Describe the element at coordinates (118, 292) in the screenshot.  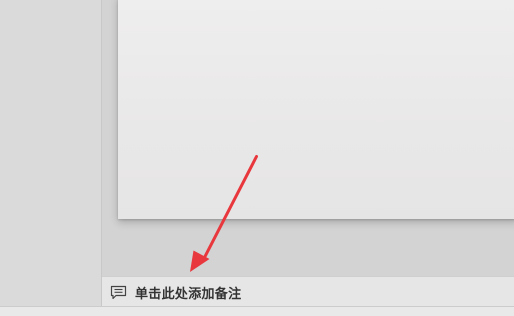
I see `notes-icon` at that location.